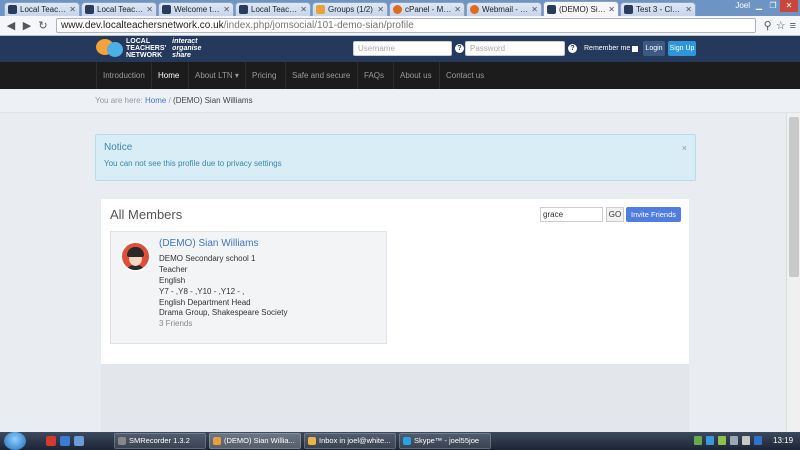 The width and height of the screenshot is (800, 450). I want to click on browser-tab: Welcome to L ✕, so click(196, 9).